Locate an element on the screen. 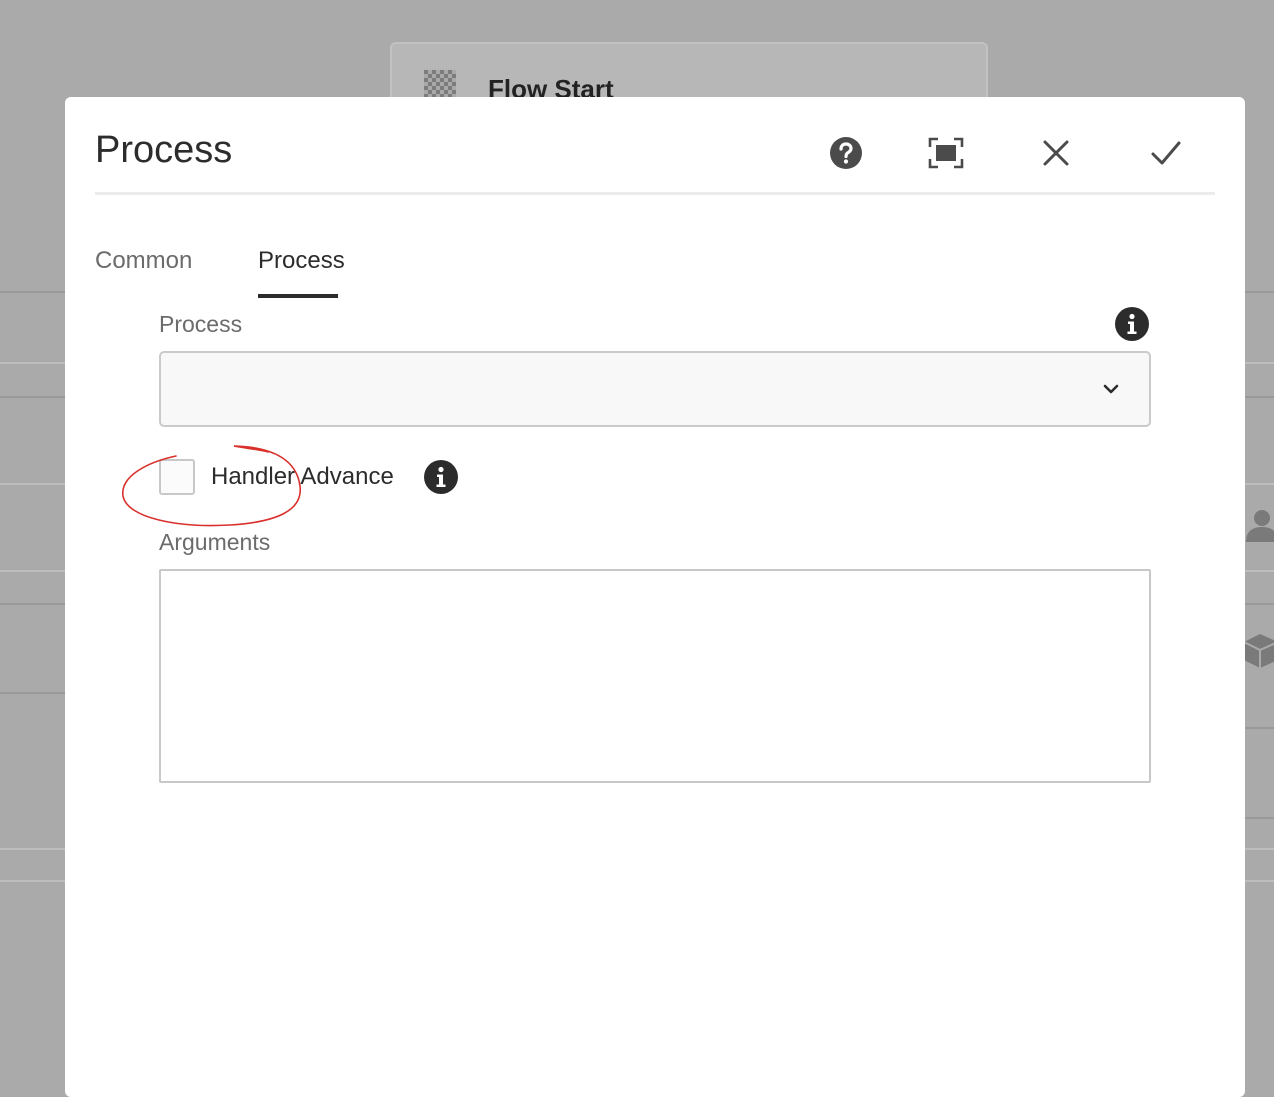  process-info-icon is located at coordinates (1132, 324).